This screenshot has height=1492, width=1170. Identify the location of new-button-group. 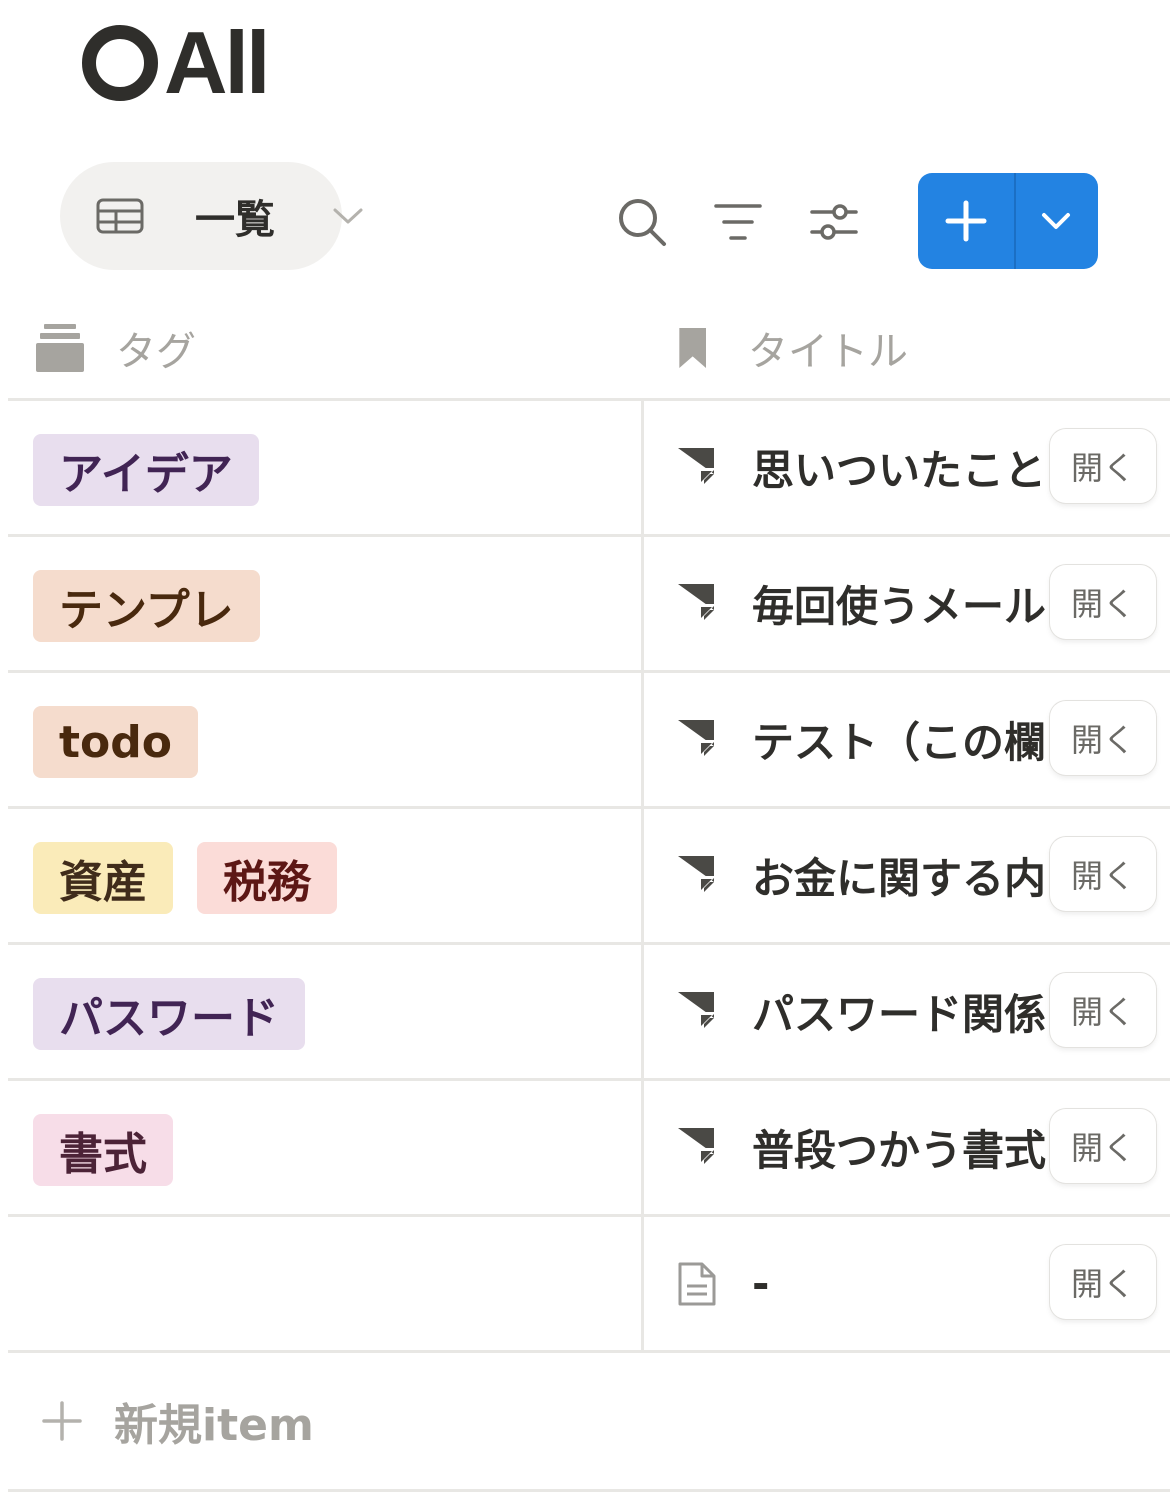
(1008, 221).